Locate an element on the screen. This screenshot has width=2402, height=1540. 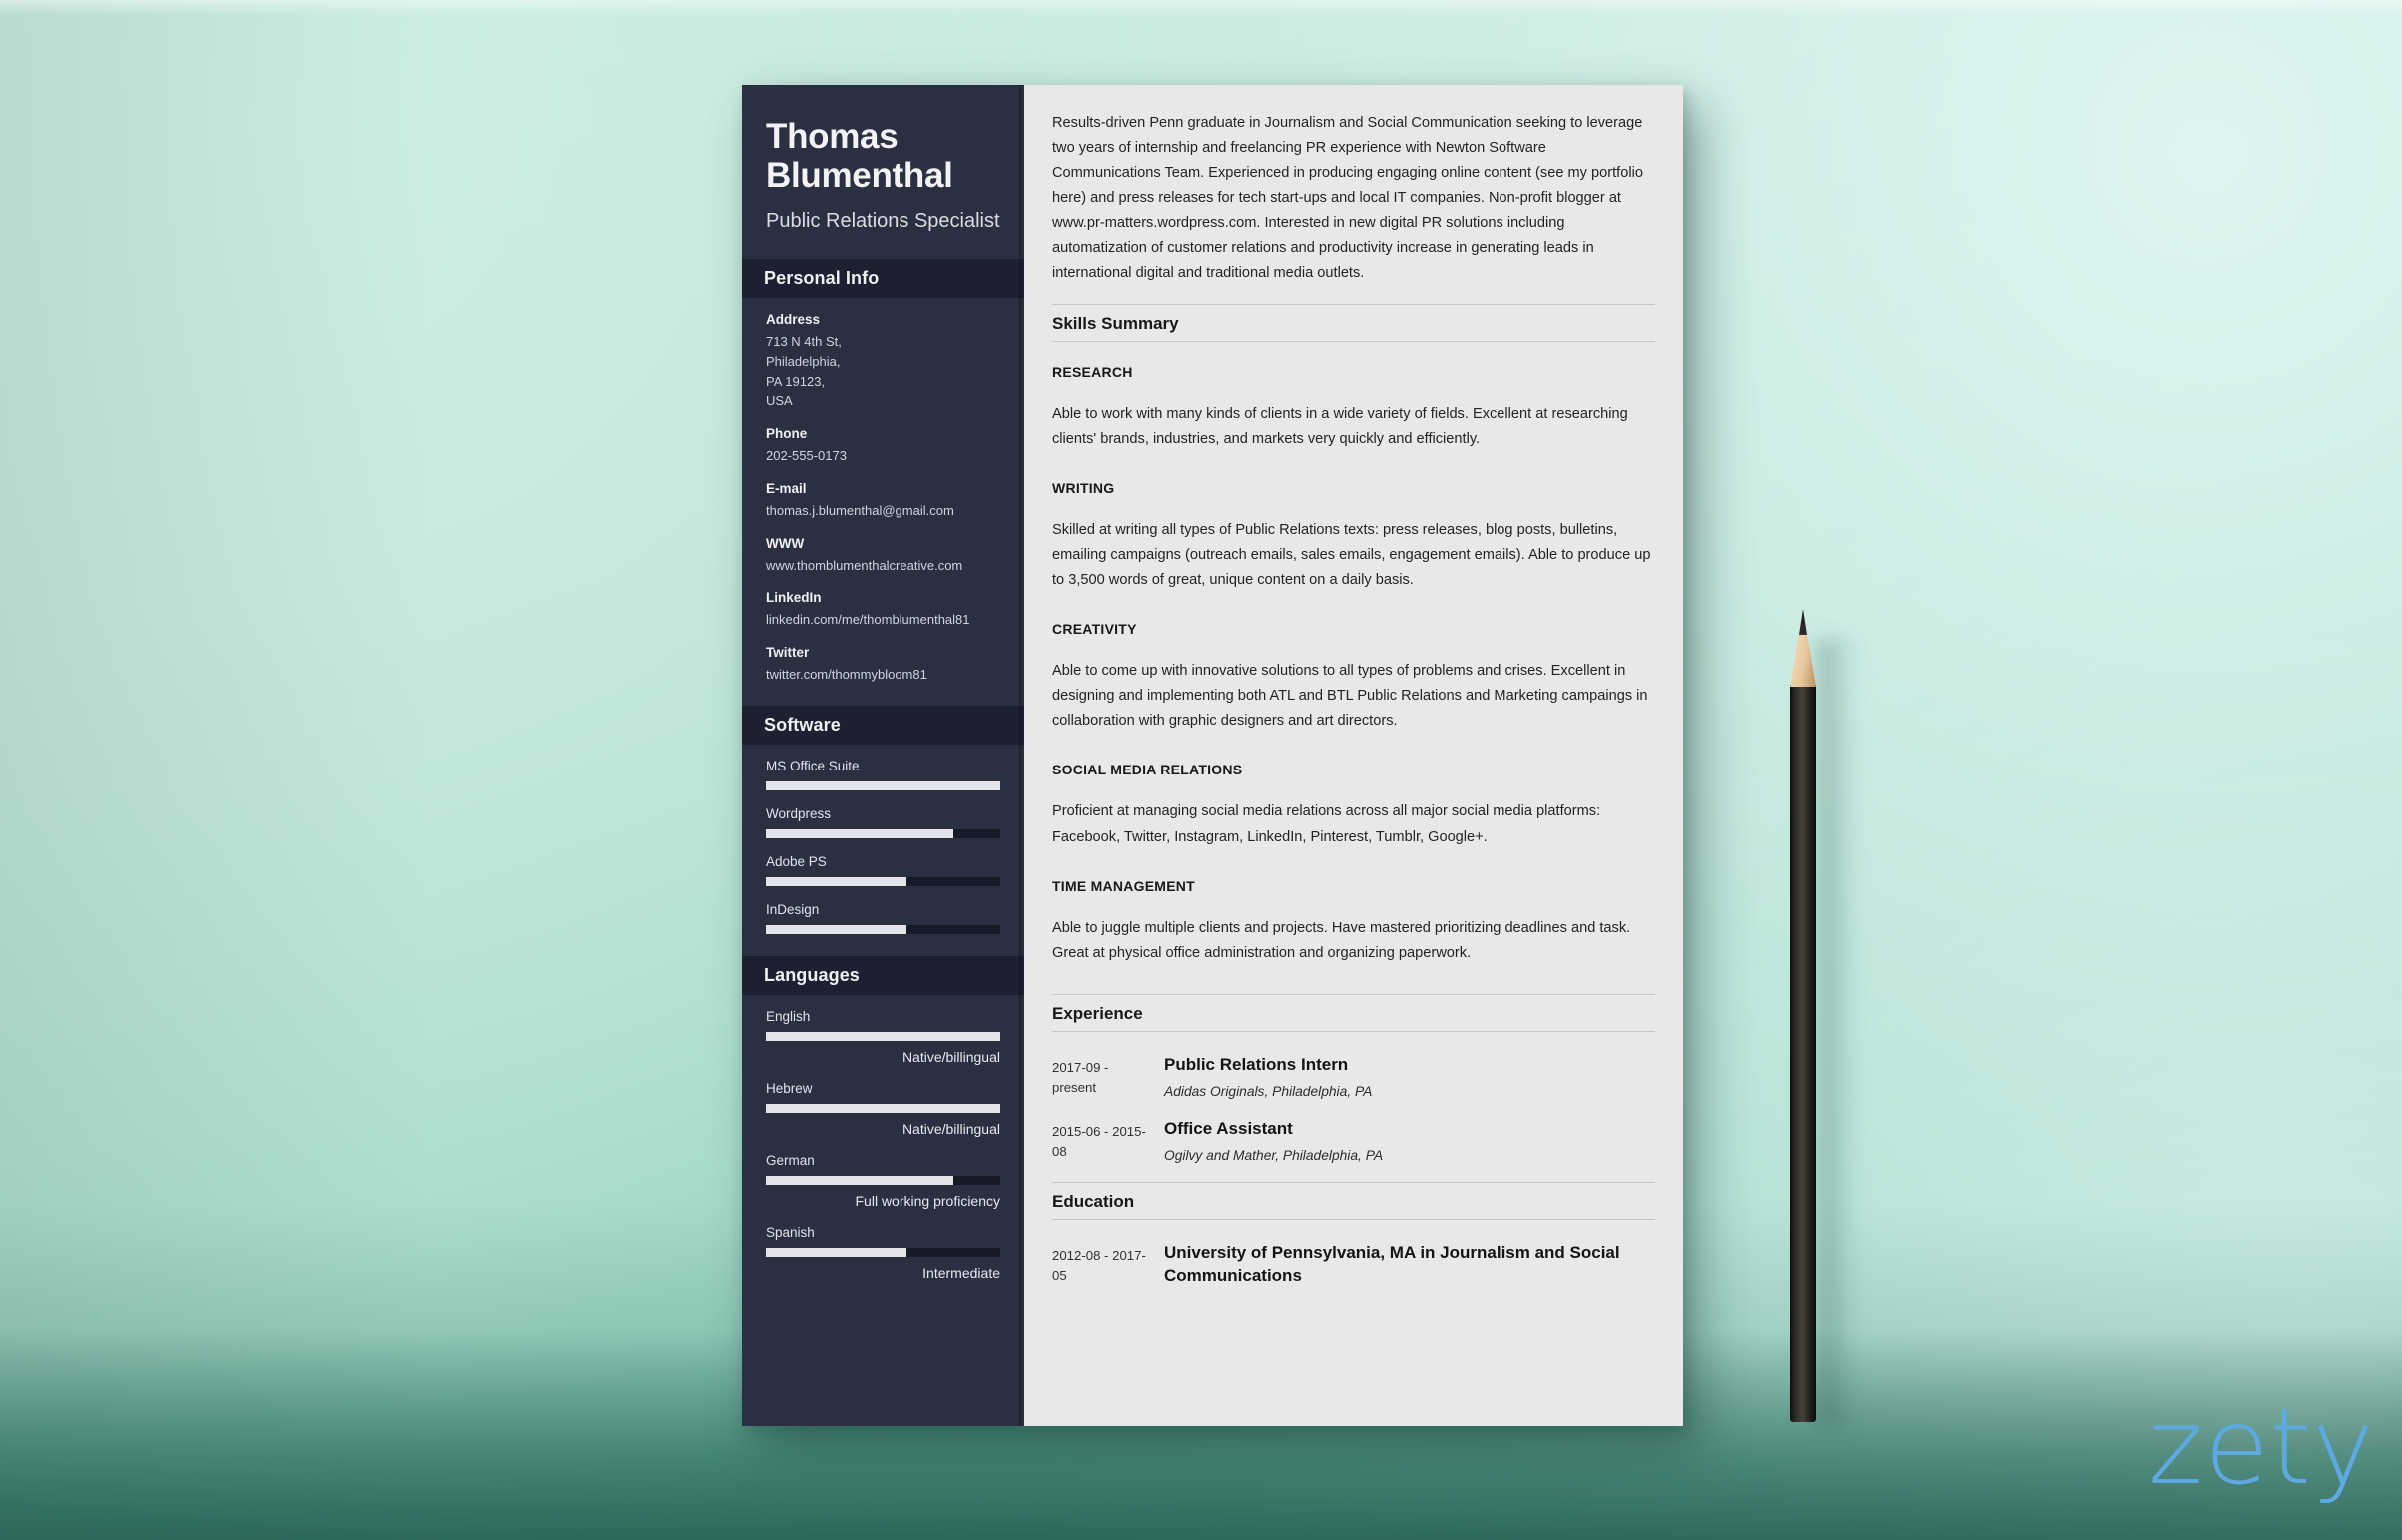
personal-info-value: thomas.j.blumenthal@gmail.com is located at coordinates (883, 511).